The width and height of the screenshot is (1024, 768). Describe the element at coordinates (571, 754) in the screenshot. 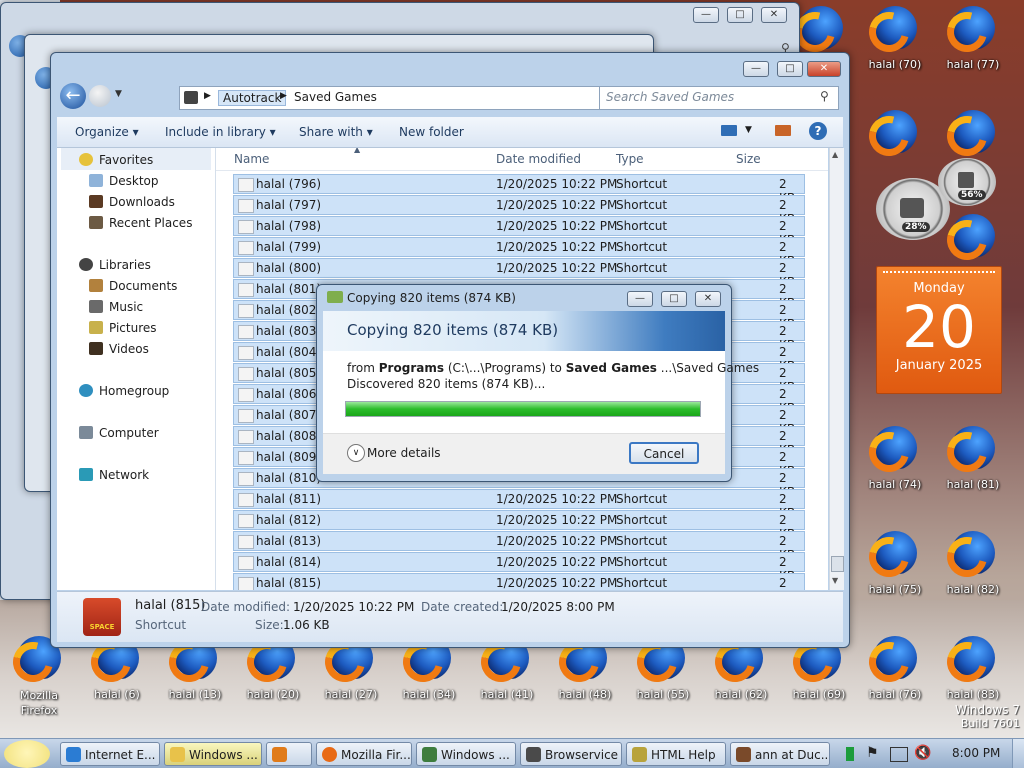

I see `taskbar-item-browservice: Browservice` at that location.